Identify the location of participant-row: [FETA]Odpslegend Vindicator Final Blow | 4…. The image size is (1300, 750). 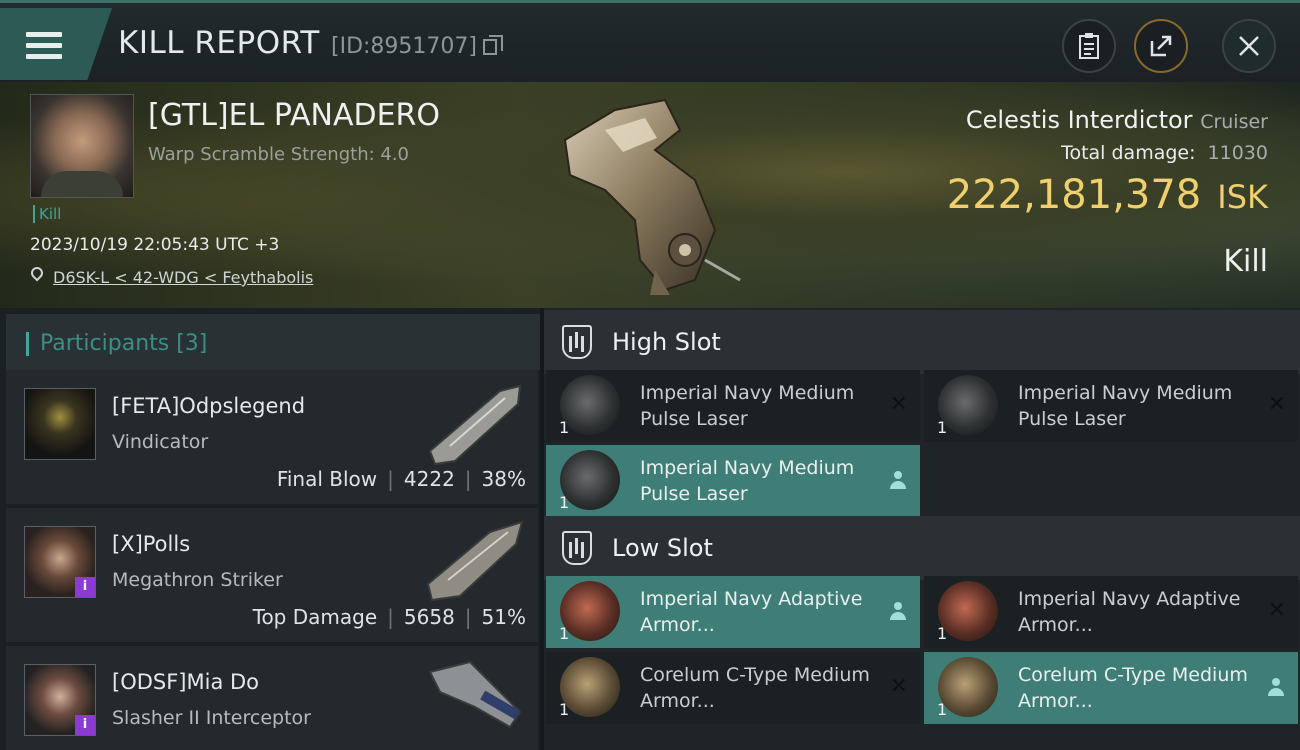
(272, 437).